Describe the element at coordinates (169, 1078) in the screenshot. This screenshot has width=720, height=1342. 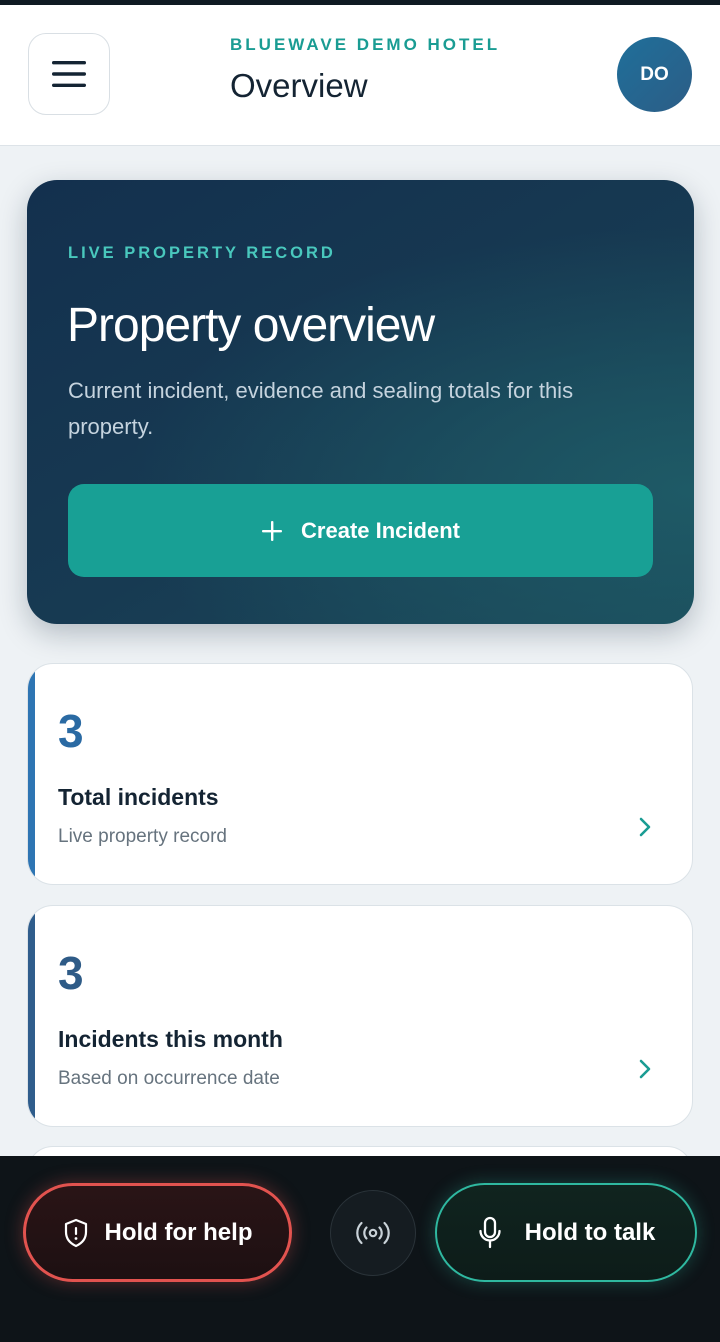
I see `stat-subtitle: Based on occurrence date` at that location.